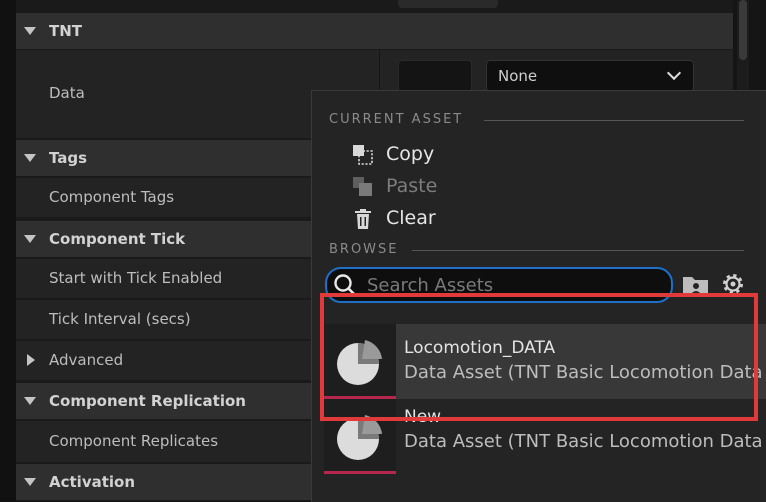 This screenshot has width=766, height=502. I want to click on paste-menu-item: Paste, so click(502, 186).